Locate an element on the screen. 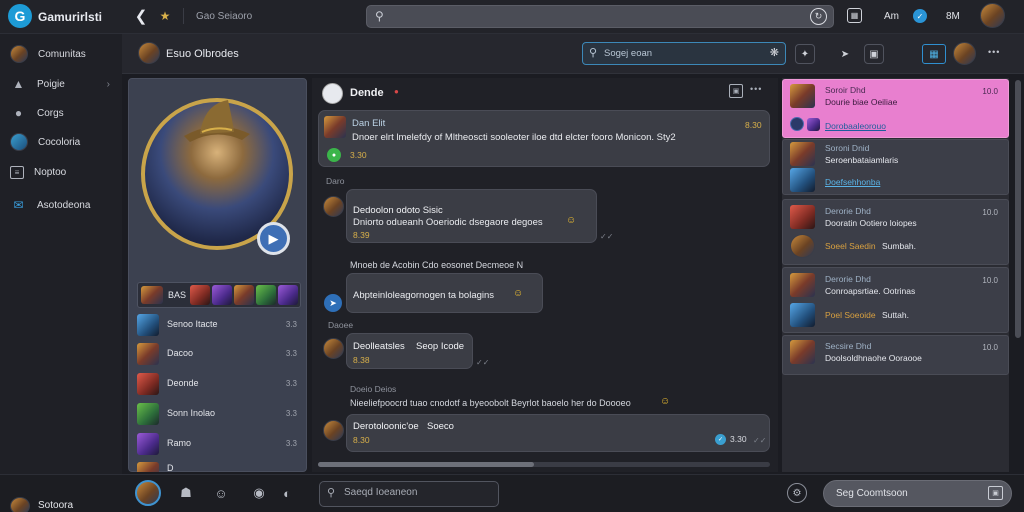 The width and height of the screenshot is (1024, 512). search-icon: ⚲ is located at coordinates (379, 16).